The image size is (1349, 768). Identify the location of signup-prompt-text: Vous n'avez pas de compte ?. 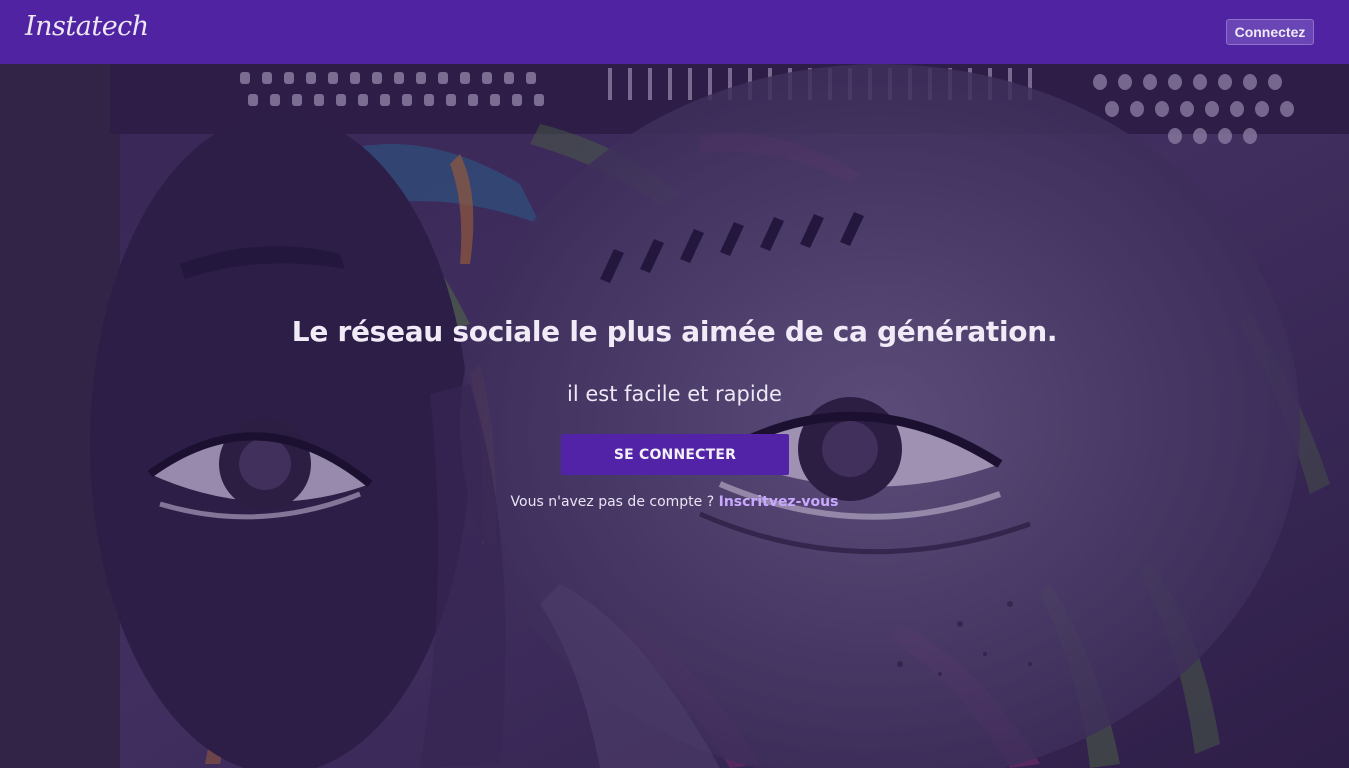
(612, 502).